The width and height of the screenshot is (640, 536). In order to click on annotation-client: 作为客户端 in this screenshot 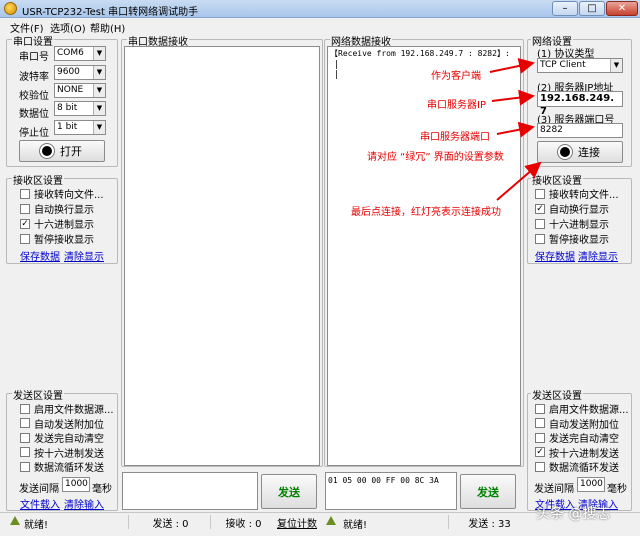, I will do `click(456, 76)`.